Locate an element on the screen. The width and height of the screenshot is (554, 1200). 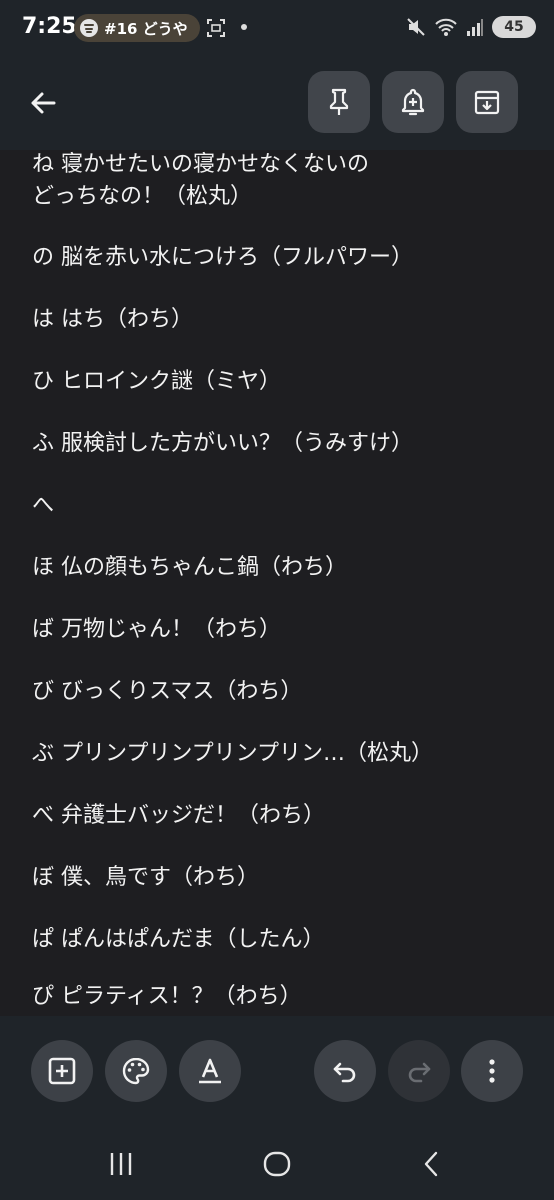
redo-icon is located at coordinates (419, 1072).